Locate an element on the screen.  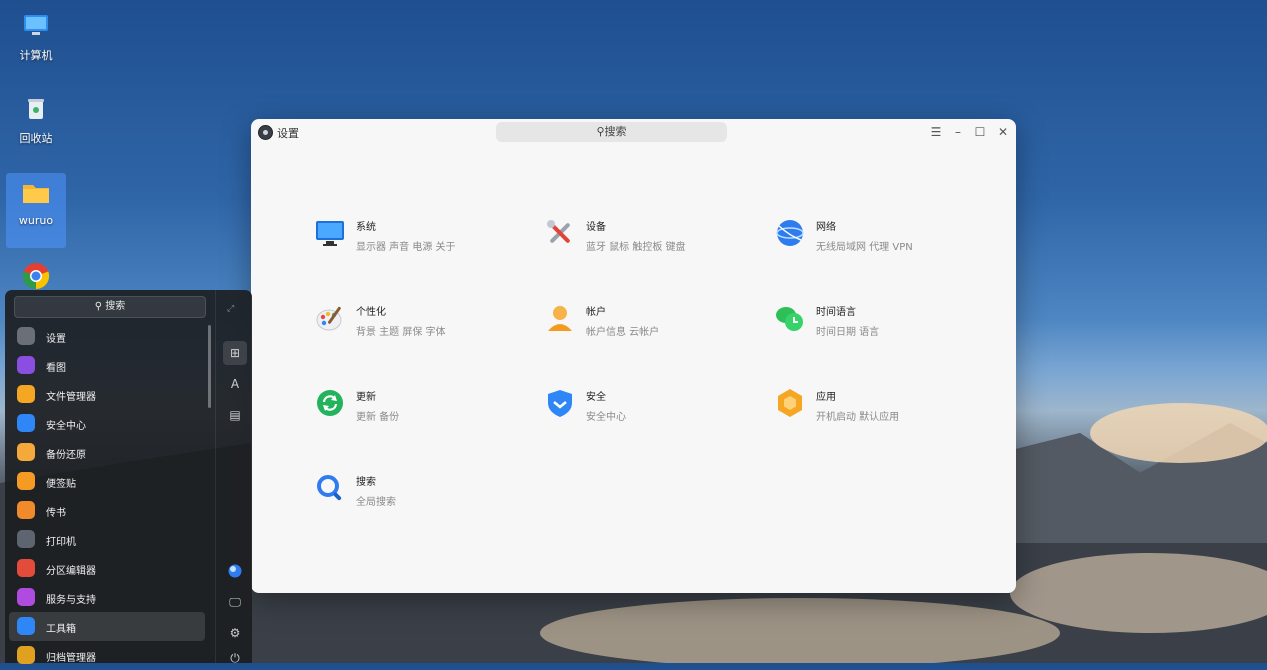
app-label: 归档管理器 is located at coordinates (71, 658).